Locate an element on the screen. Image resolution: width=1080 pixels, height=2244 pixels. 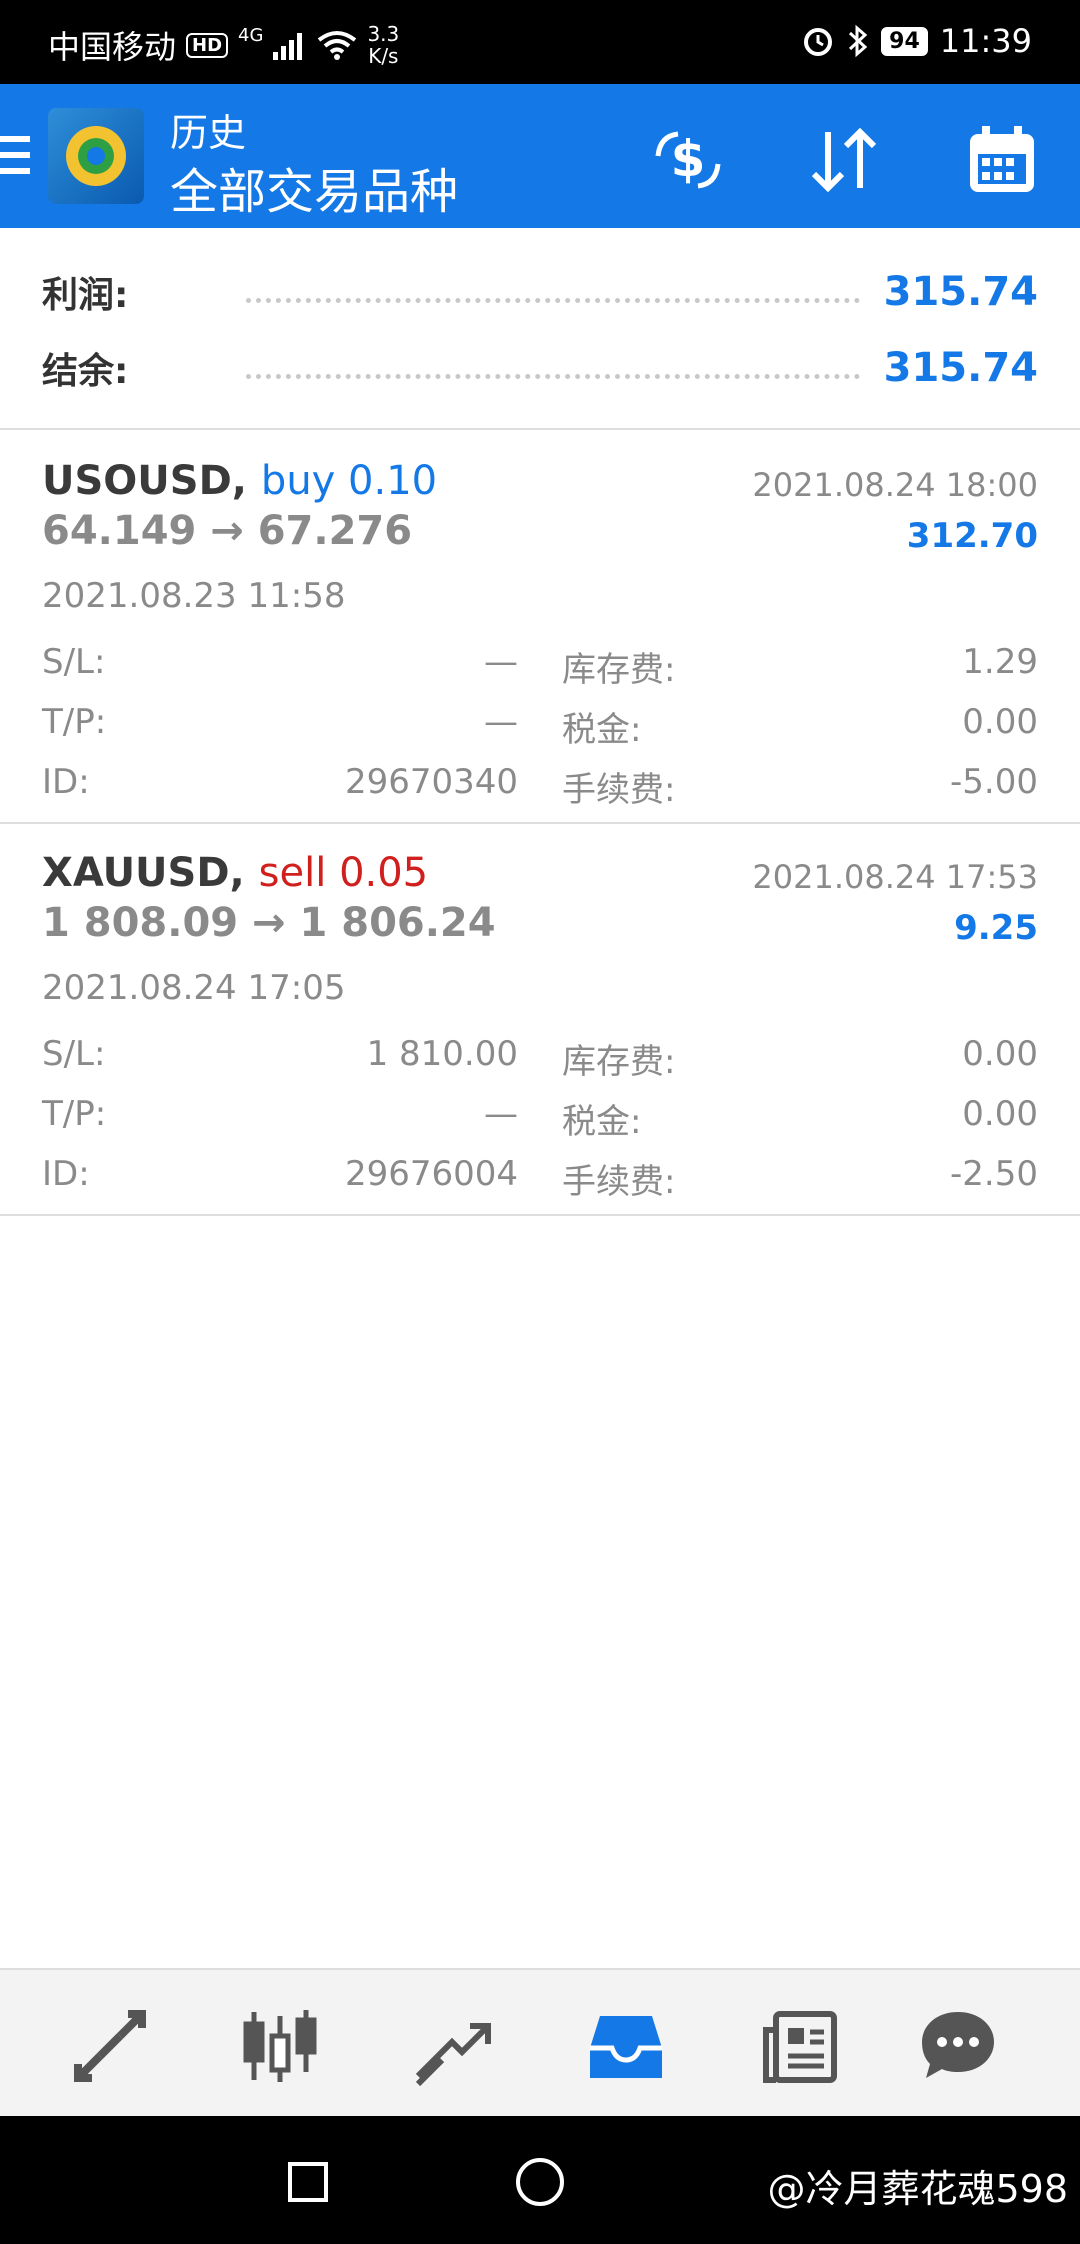
currency-exchange-icon: $ is located at coordinates (688, 160).